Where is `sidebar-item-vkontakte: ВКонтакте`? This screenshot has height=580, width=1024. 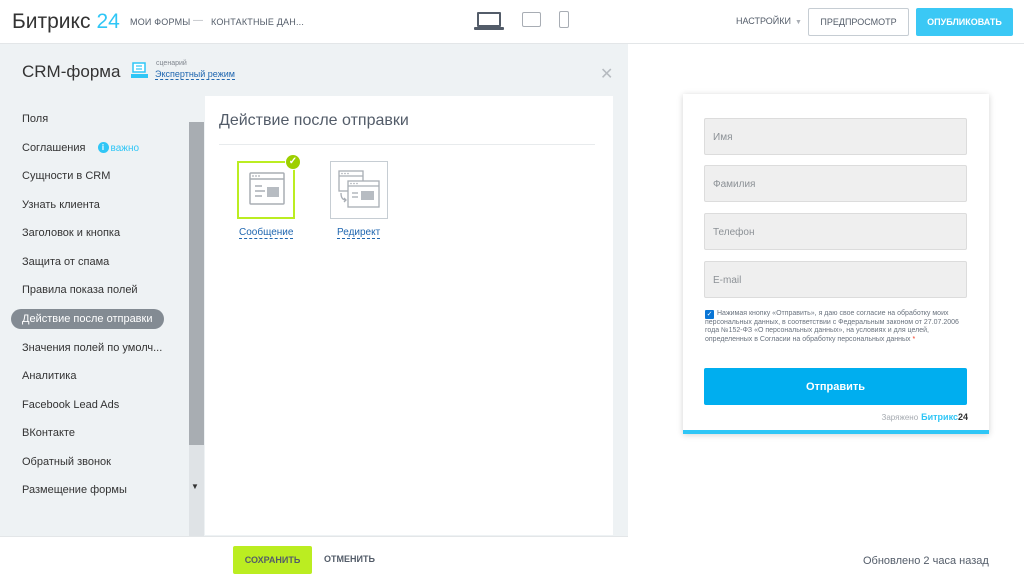
sidebar-item-vkontakte: ВКонтакте is located at coordinates (48, 433).